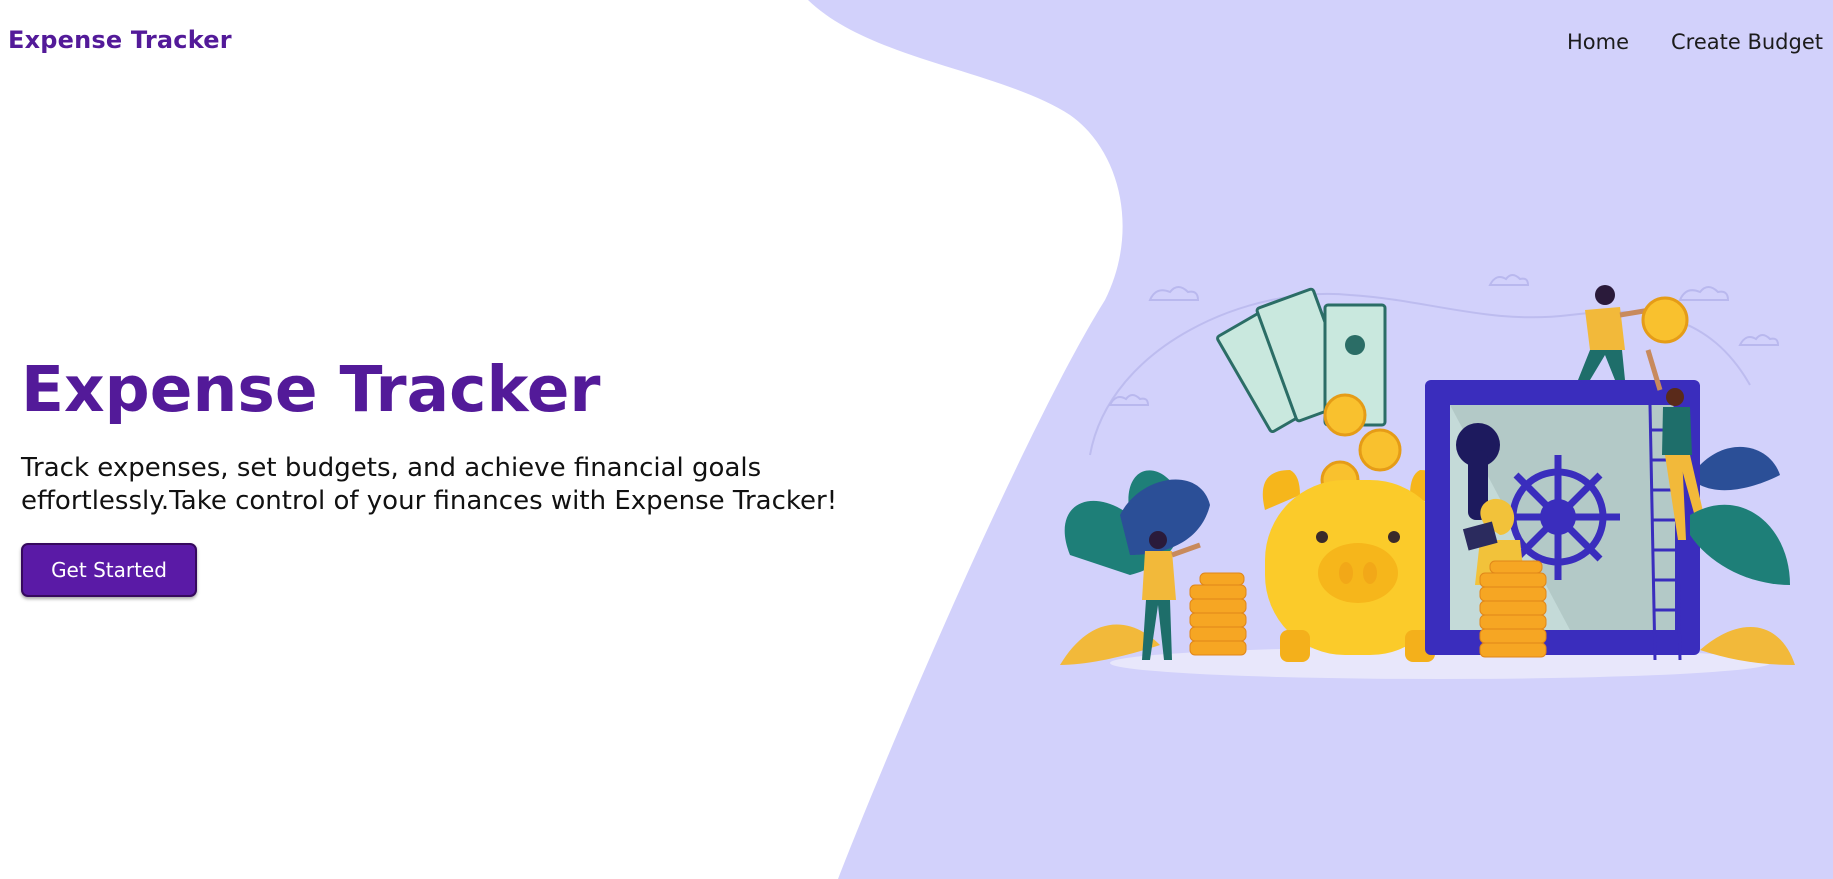  What do you see at coordinates (120, 40) in the screenshot?
I see `brand-logo: Expense Tracker` at bounding box center [120, 40].